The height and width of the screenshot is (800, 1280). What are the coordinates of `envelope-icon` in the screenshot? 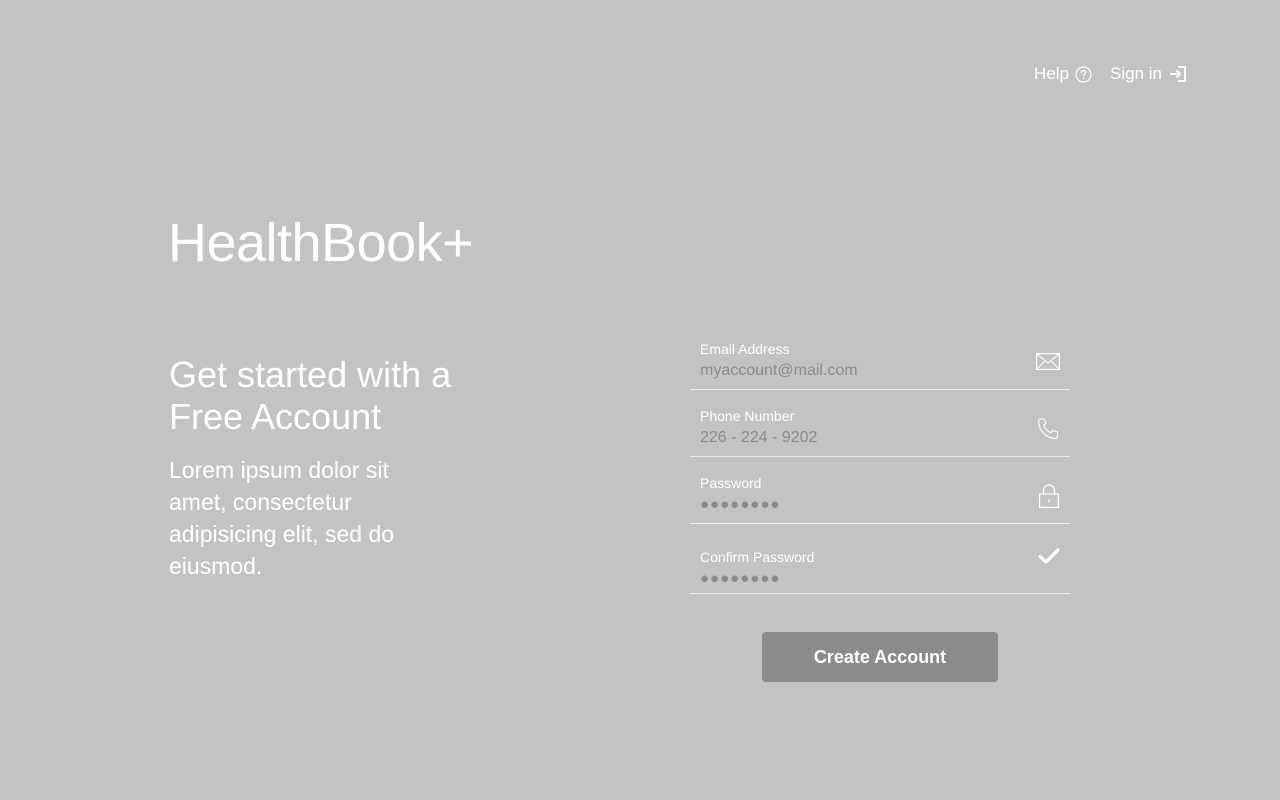 It's located at (1048, 361).